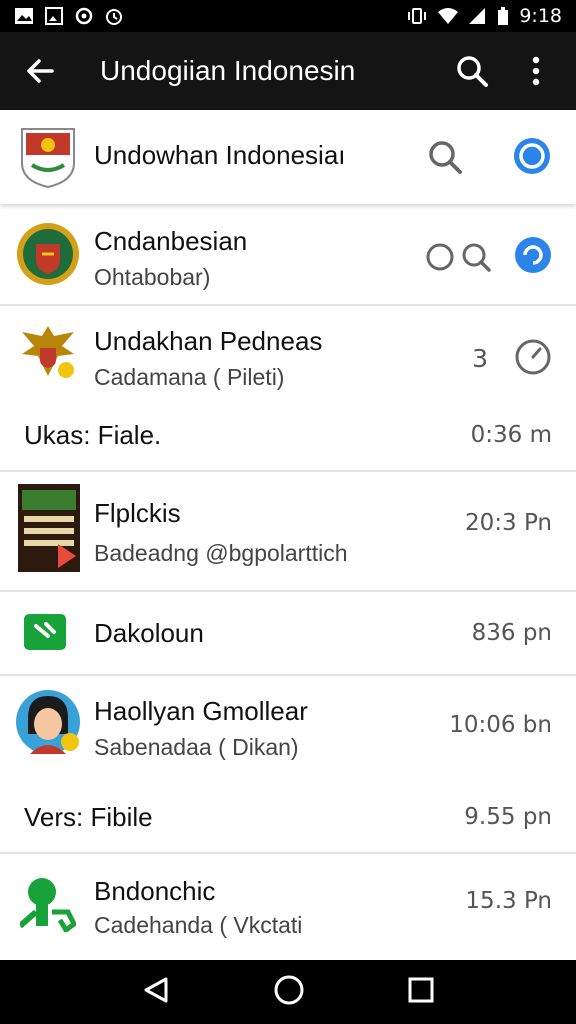 This screenshot has width=576, height=1024. What do you see at coordinates (220, 155) in the screenshot?
I see `pinned-title: Undowhan Indonesiaı` at bounding box center [220, 155].